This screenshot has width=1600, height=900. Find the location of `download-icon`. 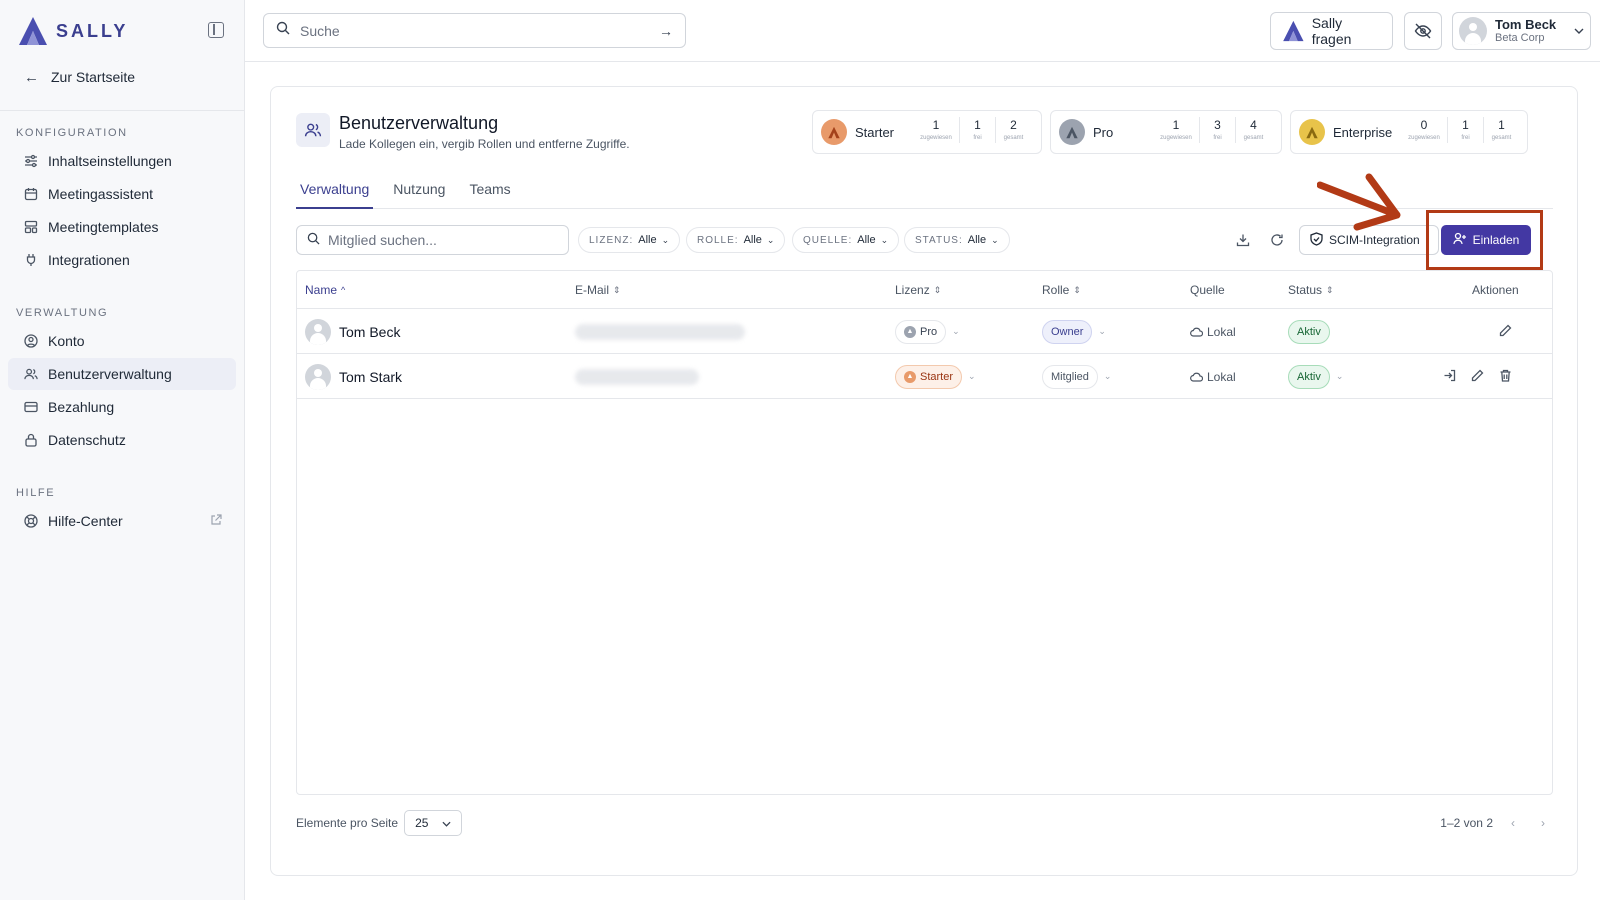

download-icon is located at coordinates (1243, 240).